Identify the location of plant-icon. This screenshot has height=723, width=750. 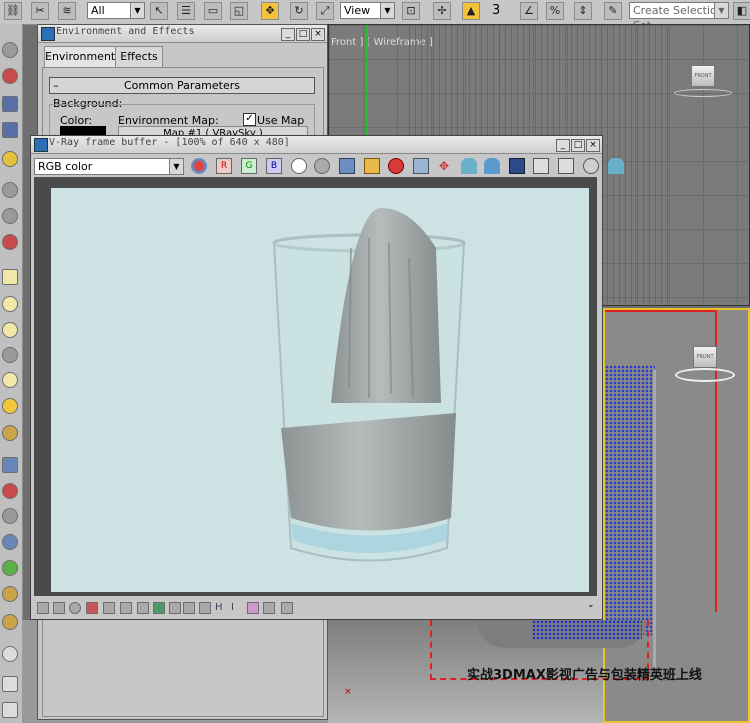
(10, 568).